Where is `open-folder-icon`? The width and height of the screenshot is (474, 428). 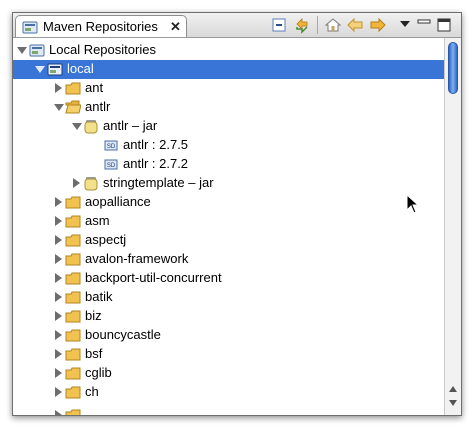
open-folder-icon is located at coordinates (73, 107).